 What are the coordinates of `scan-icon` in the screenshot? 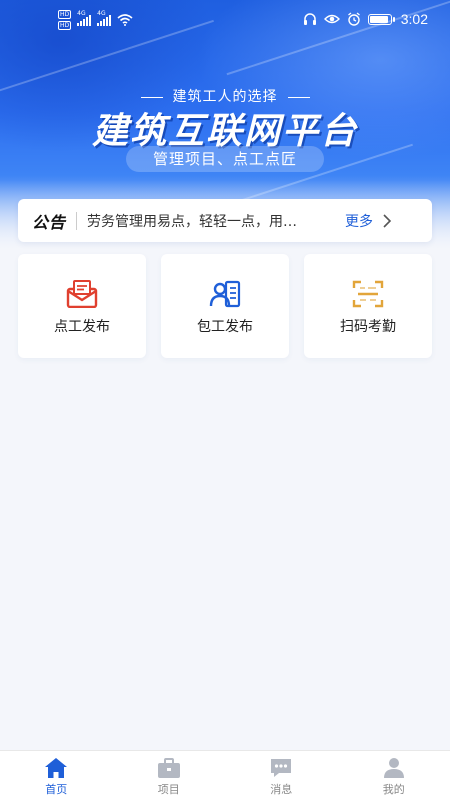 It's located at (368, 294).